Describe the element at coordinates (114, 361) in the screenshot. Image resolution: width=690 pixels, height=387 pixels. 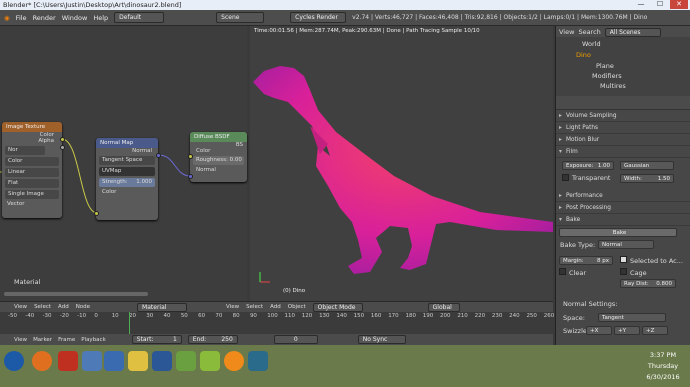
I see `explorer-icon` at that location.